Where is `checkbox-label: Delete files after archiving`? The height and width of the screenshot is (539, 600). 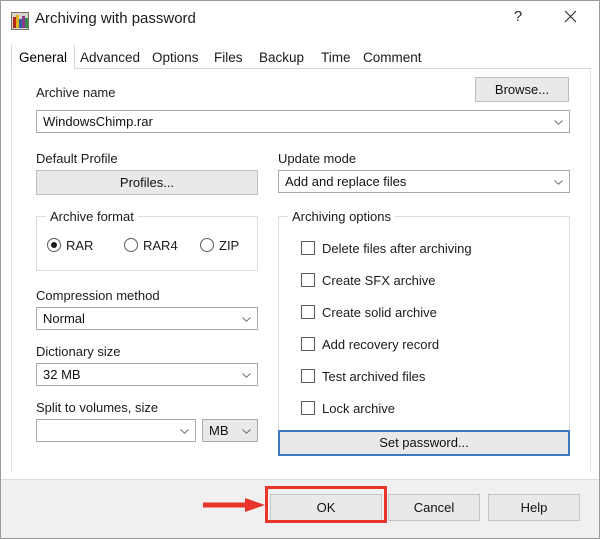 checkbox-label: Delete files after archiving is located at coordinates (397, 248).